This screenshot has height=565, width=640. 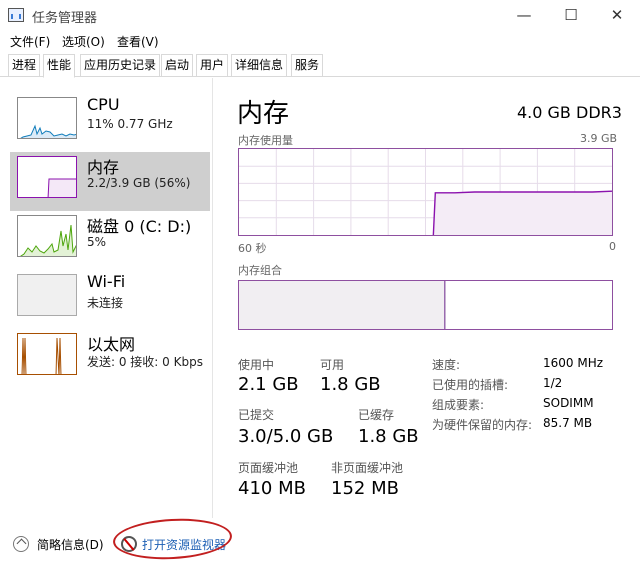 What do you see at coordinates (138, 41) in the screenshot?
I see `menu-view: 查看(V)` at bounding box center [138, 41].